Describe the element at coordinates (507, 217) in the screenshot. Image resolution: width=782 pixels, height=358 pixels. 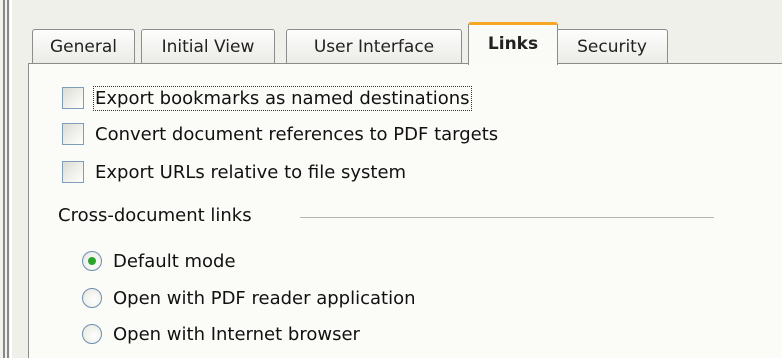
I see `group-divider` at that location.